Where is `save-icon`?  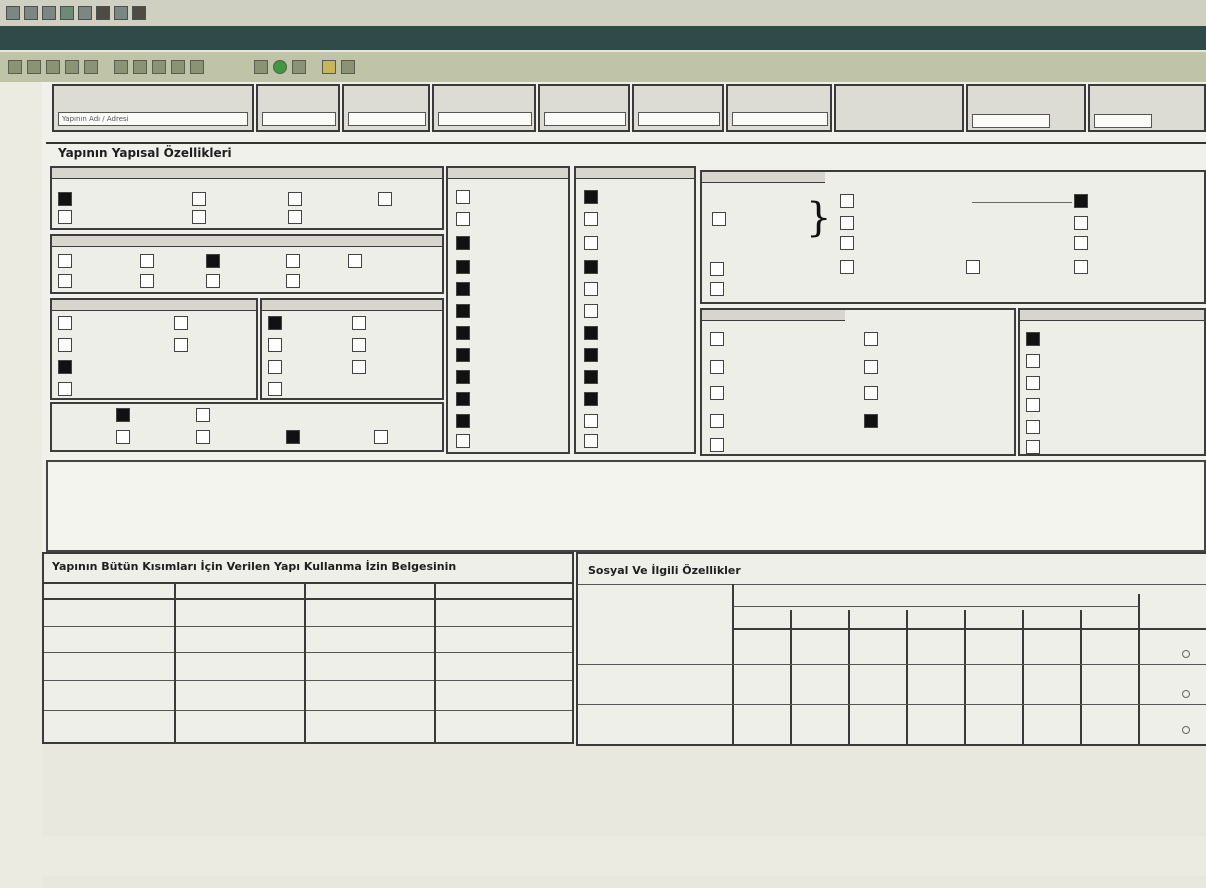 save-icon is located at coordinates (49, 13).